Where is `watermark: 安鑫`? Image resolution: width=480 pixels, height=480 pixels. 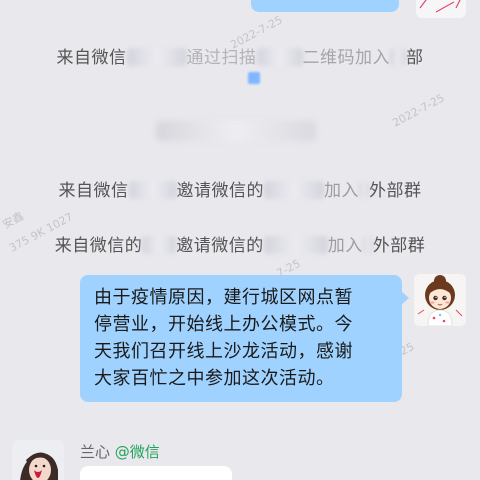
watermark: 安鑫 is located at coordinates (13, 220).